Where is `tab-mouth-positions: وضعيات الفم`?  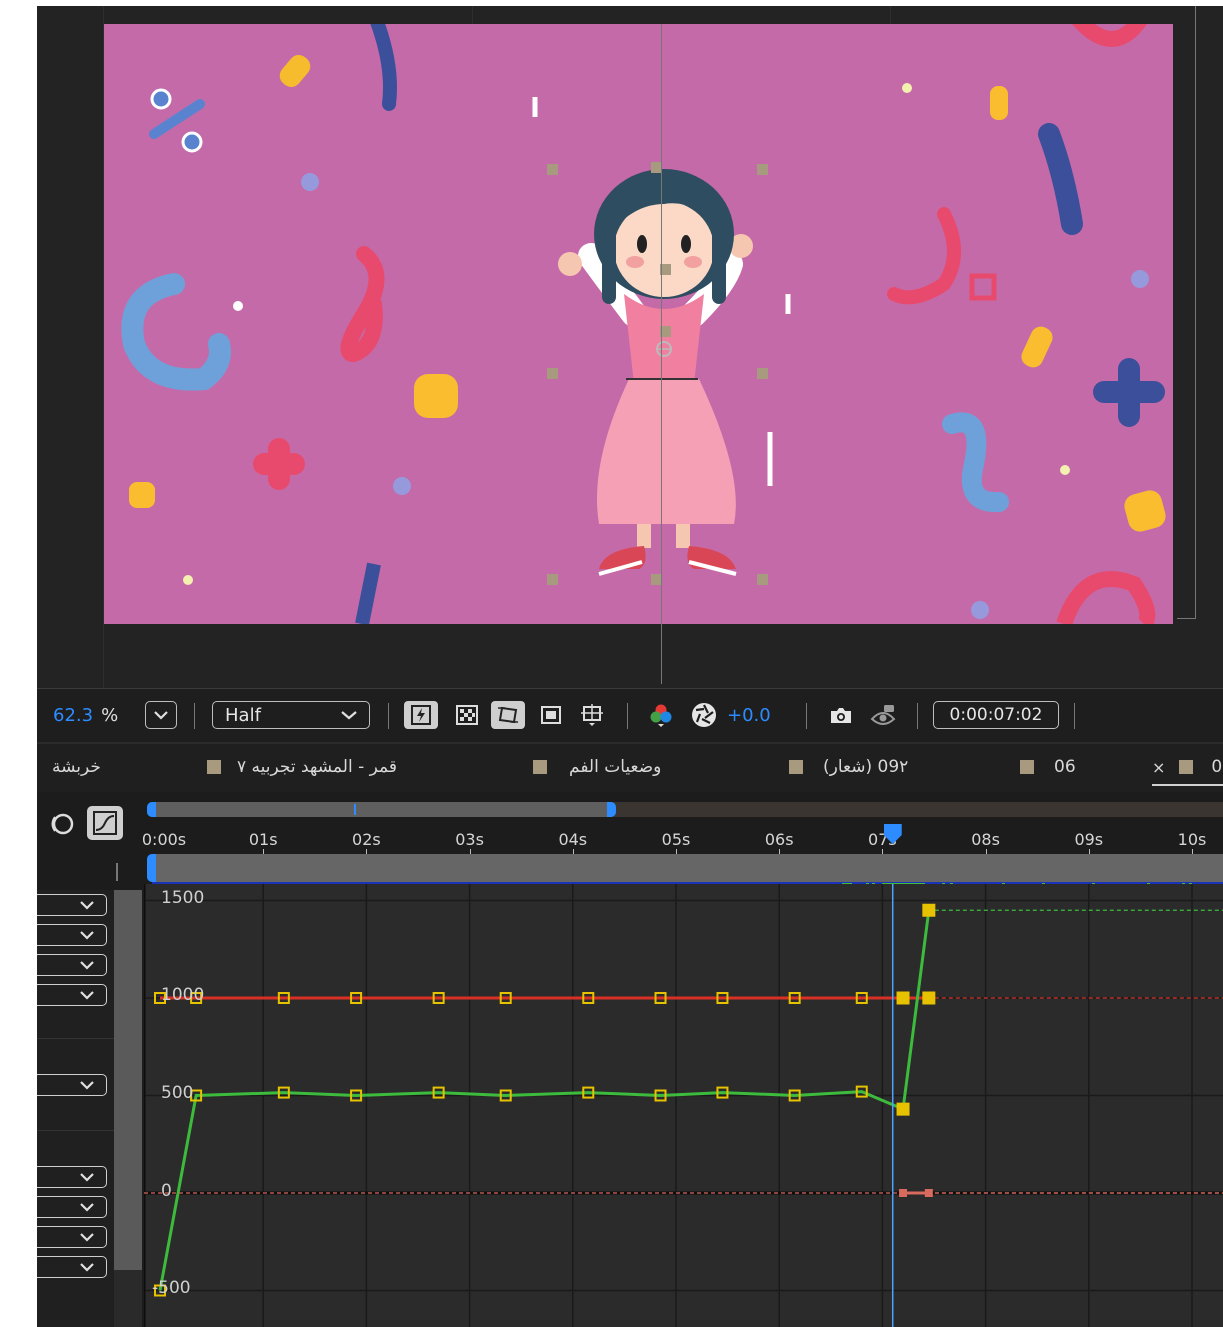 tab-mouth-positions: وضعيات الفم is located at coordinates (597, 767).